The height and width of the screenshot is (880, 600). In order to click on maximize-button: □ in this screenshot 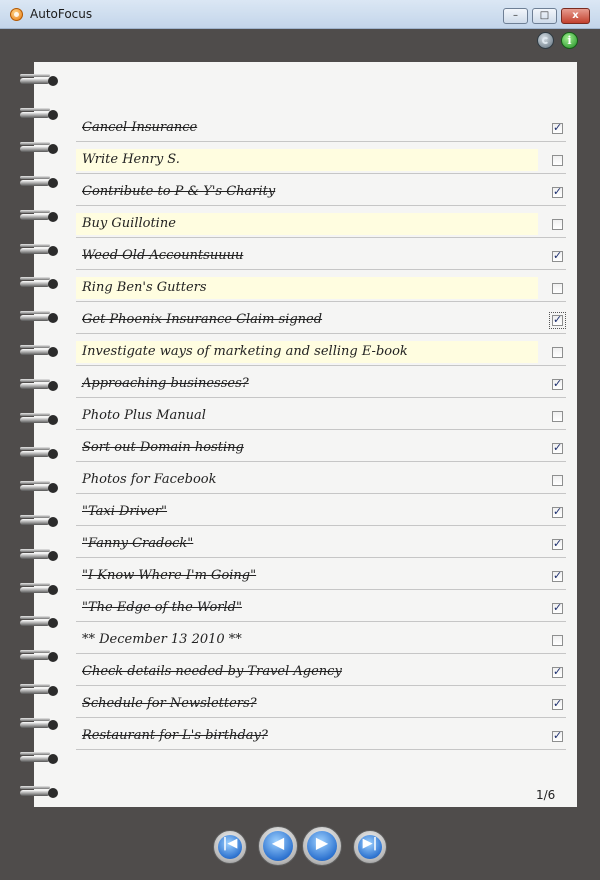, I will do `click(544, 16)`.